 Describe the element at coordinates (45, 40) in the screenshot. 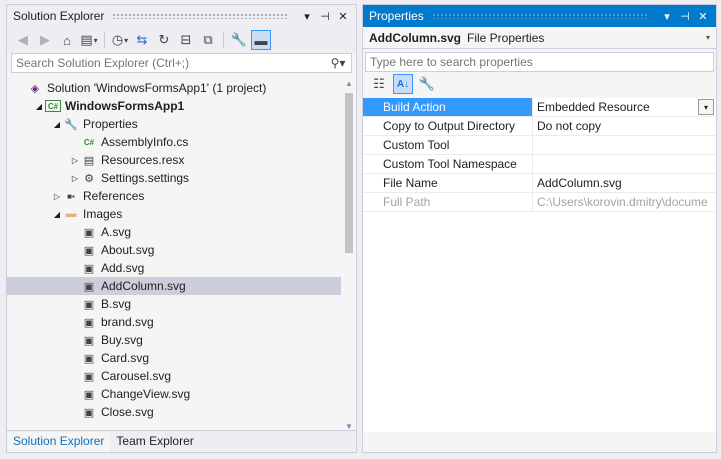

I see `forward-button: ▶` at that location.